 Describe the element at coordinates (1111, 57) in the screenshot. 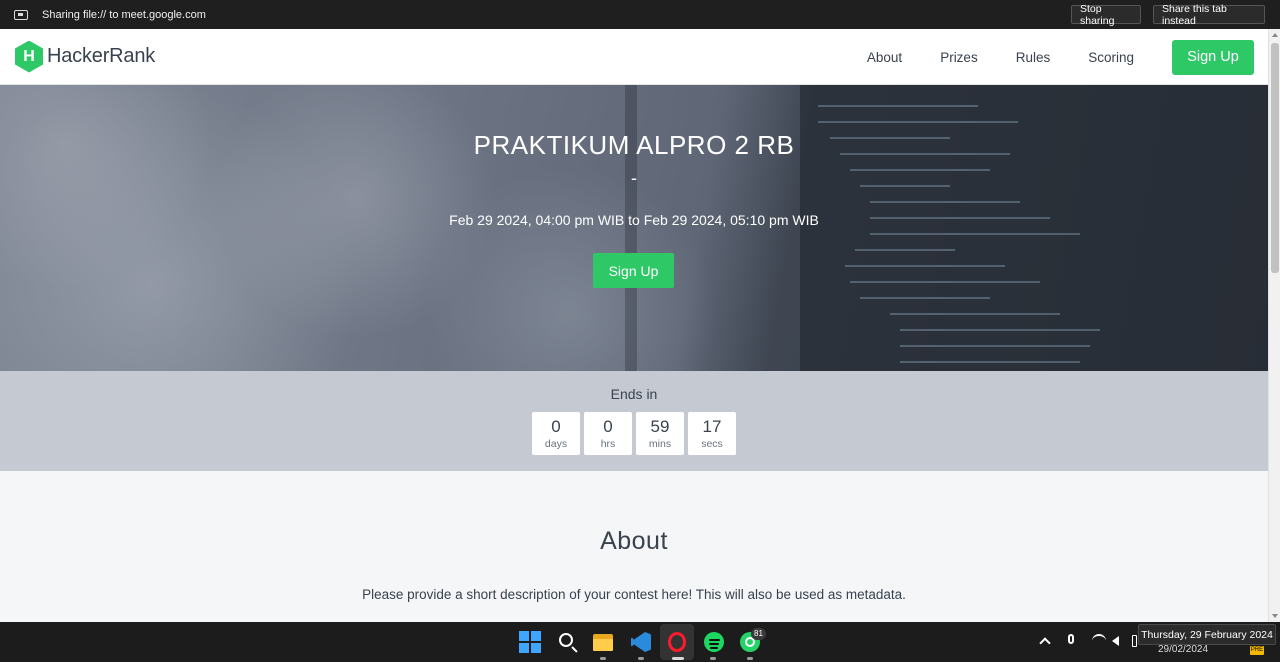

I see `nav-link-scoring: Scoring` at that location.